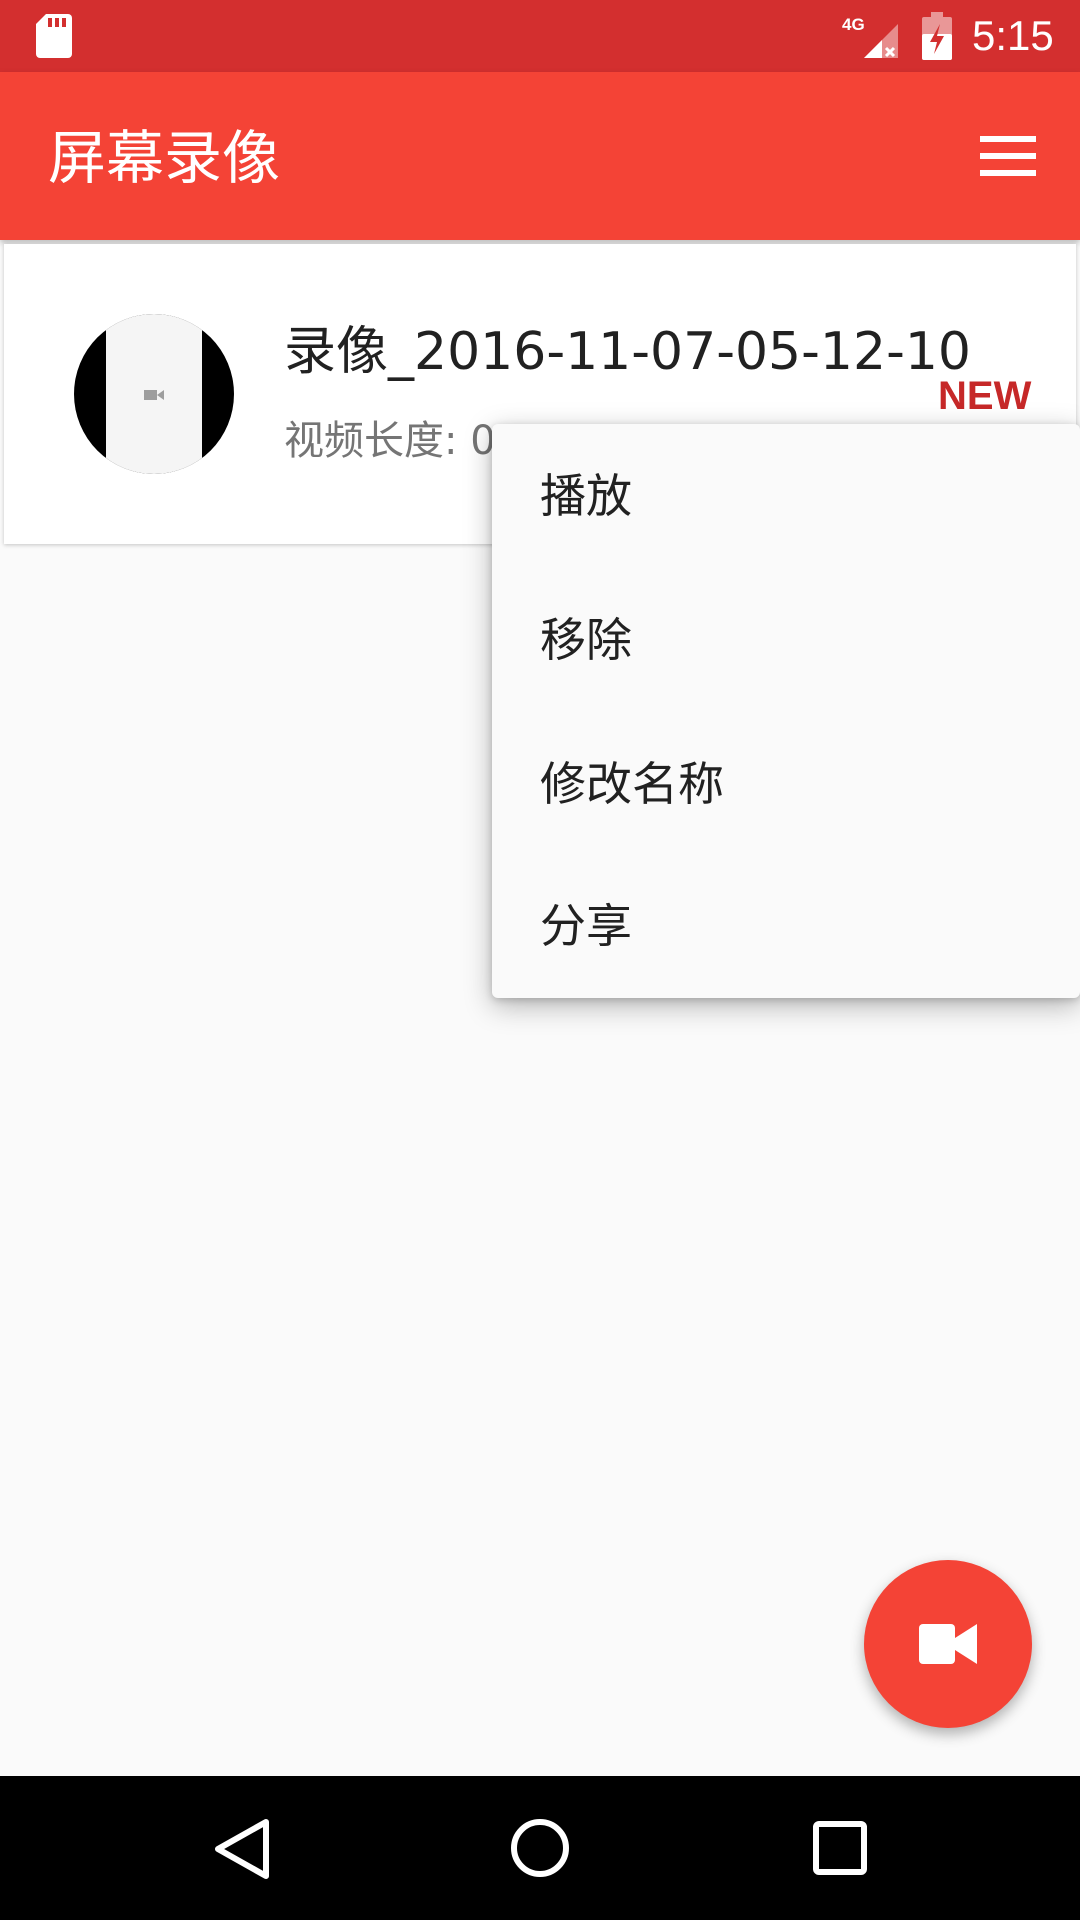 Image resolution: width=1080 pixels, height=1920 pixels. What do you see at coordinates (937, 36) in the screenshot?
I see `battery-charging-icon` at bounding box center [937, 36].